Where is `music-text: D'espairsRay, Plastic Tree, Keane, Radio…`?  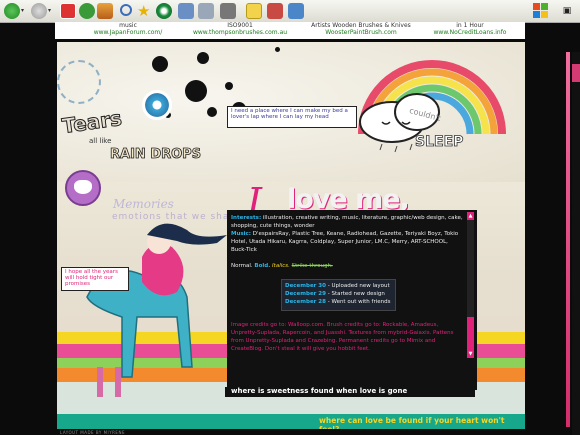
music-text: D'espairsRay, Plastic Tree, Keane, Radio… is located at coordinates (345, 242).